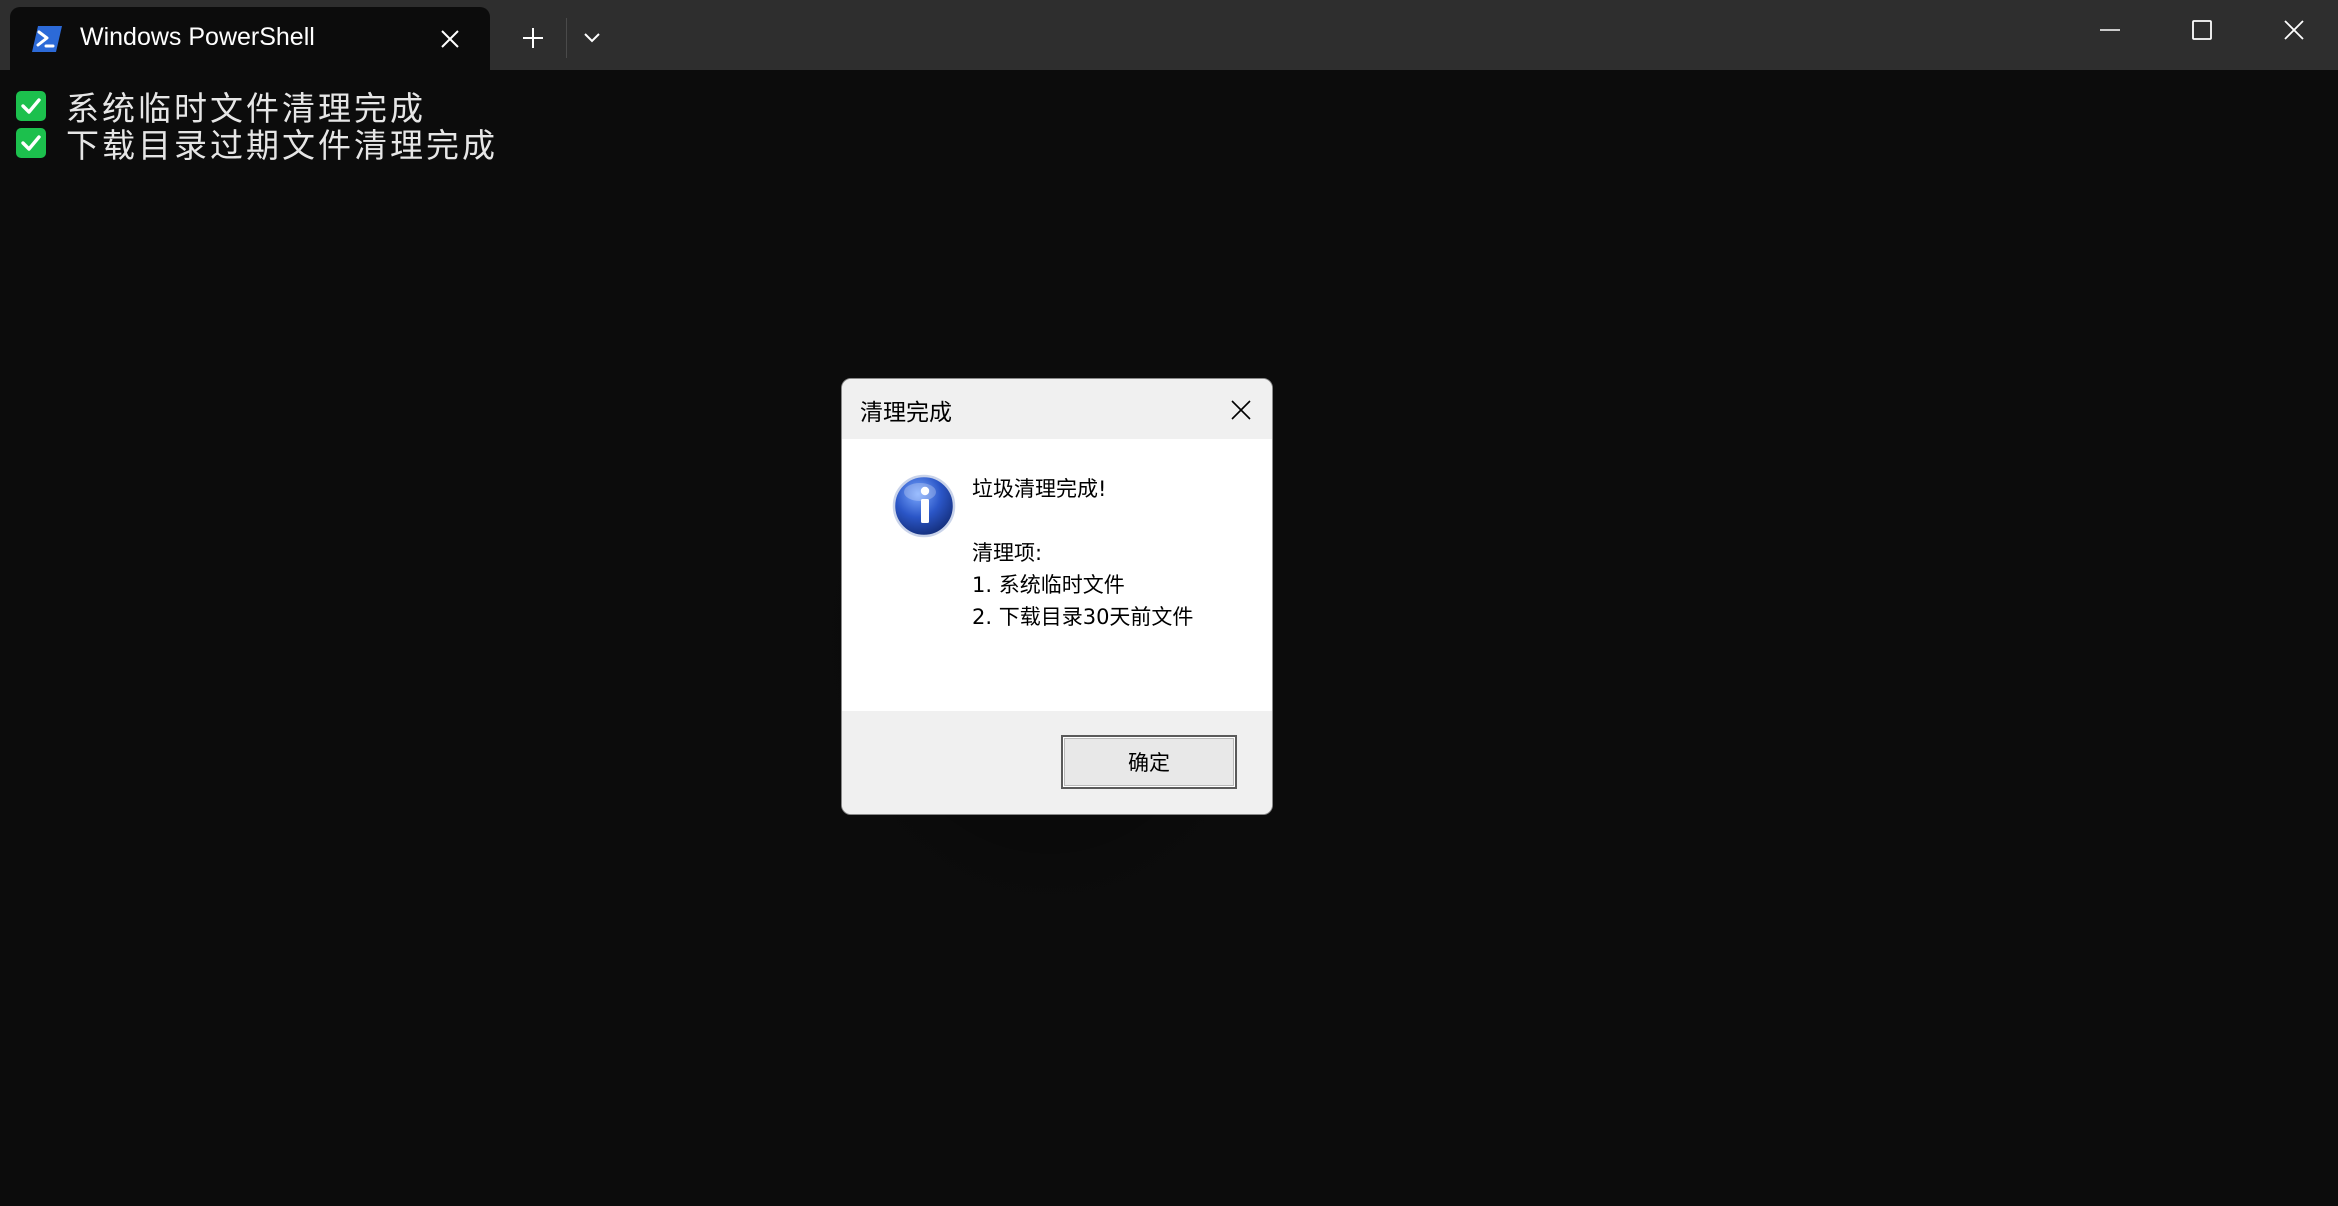 This screenshot has width=2338, height=1206. Describe the element at coordinates (47, 39) in the screenshot. I see `powershell-icon` at that location.